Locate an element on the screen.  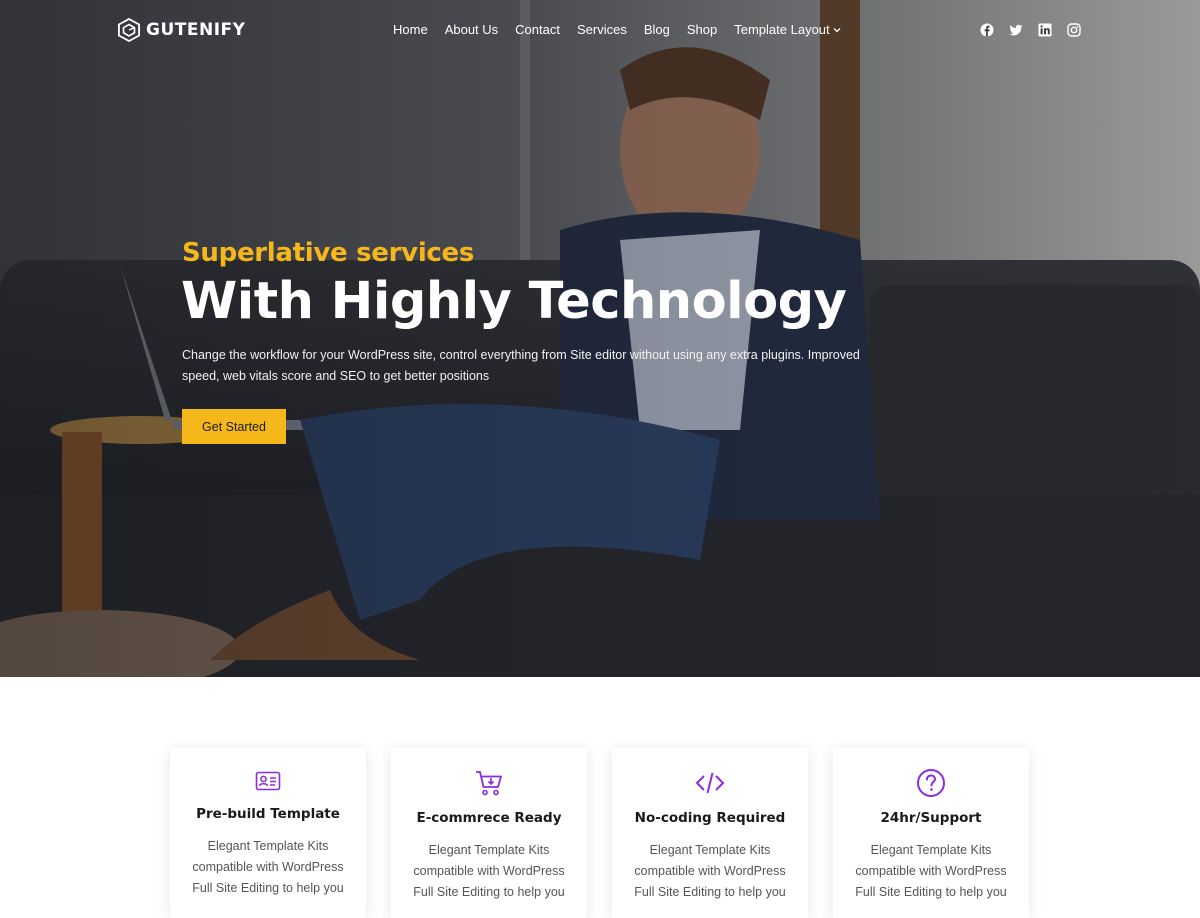
menu-item-contact: Contact is located at coordinates (537, 29).